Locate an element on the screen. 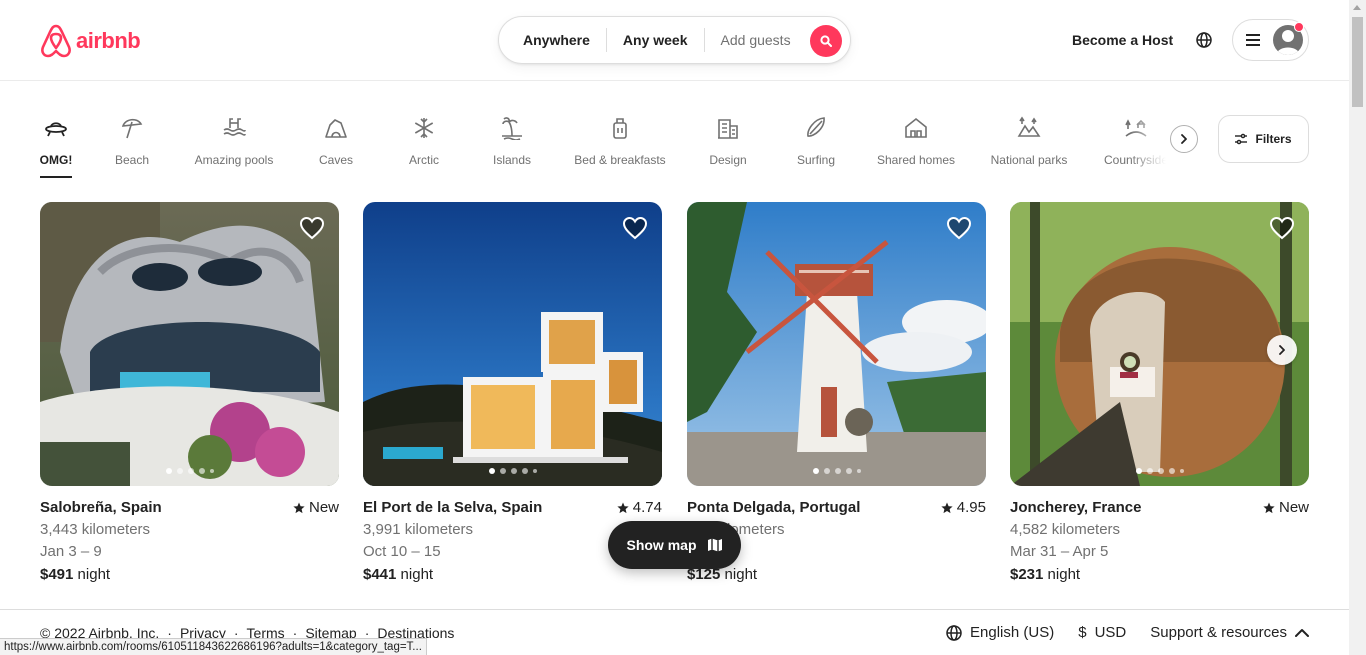 This screenshot has height=655, width=1366. shared-home-icon is located at coordinates (916, 127).